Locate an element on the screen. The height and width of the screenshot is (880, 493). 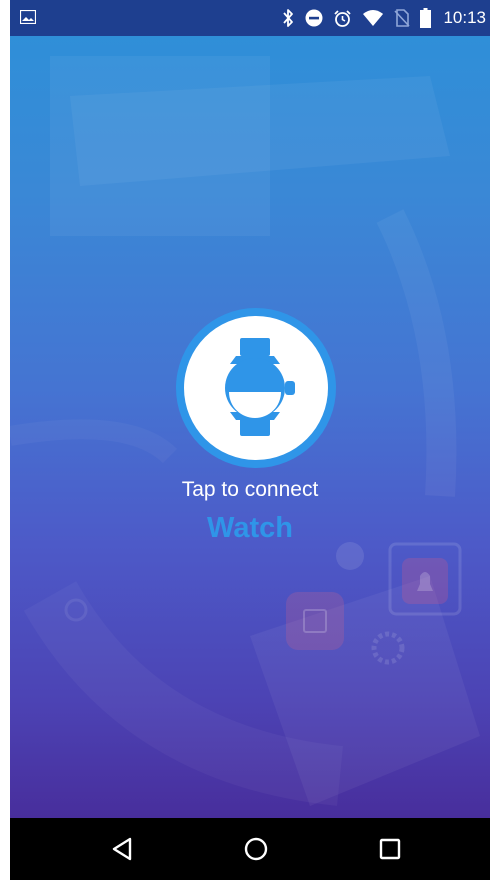
recents-button is located at coordinates (390, 849).